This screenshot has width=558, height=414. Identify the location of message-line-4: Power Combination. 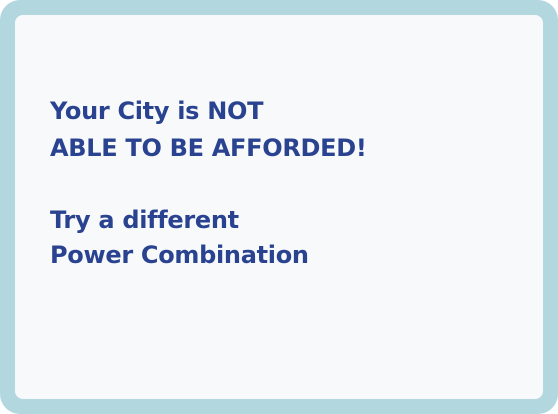
(179, 255).